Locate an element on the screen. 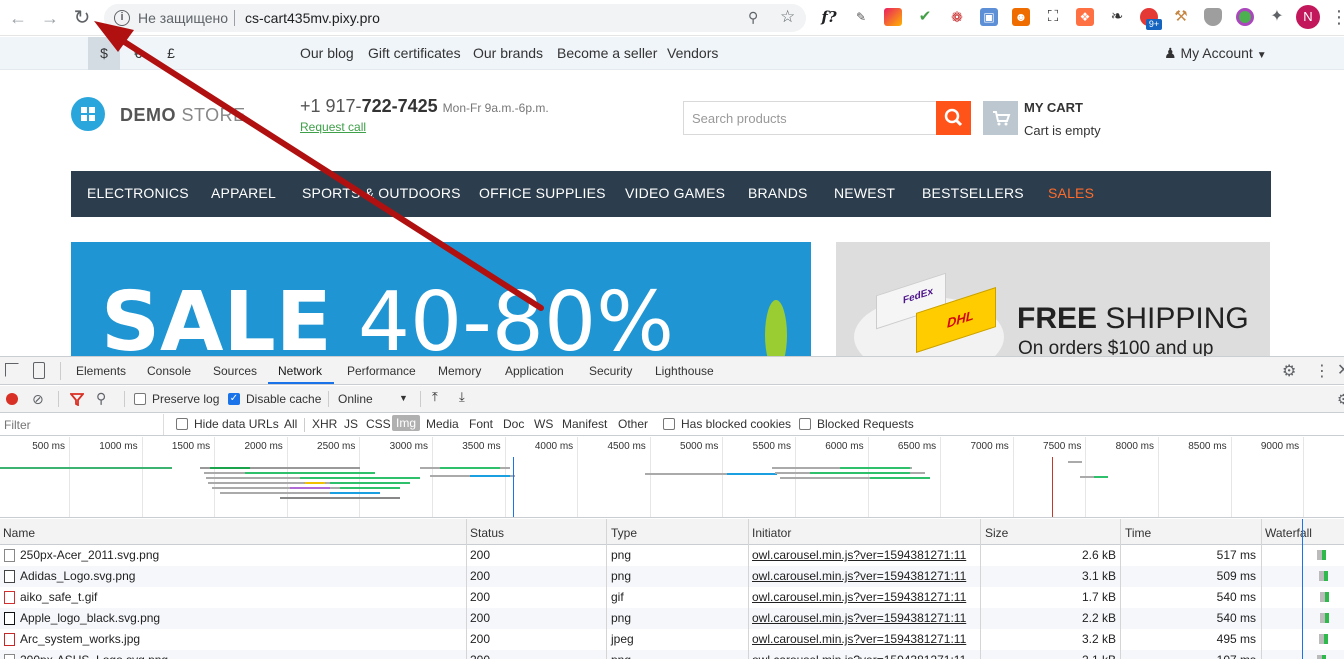 The image size is (1344, 659). filter-type-ws: WS is located at coordinates (543, 424).